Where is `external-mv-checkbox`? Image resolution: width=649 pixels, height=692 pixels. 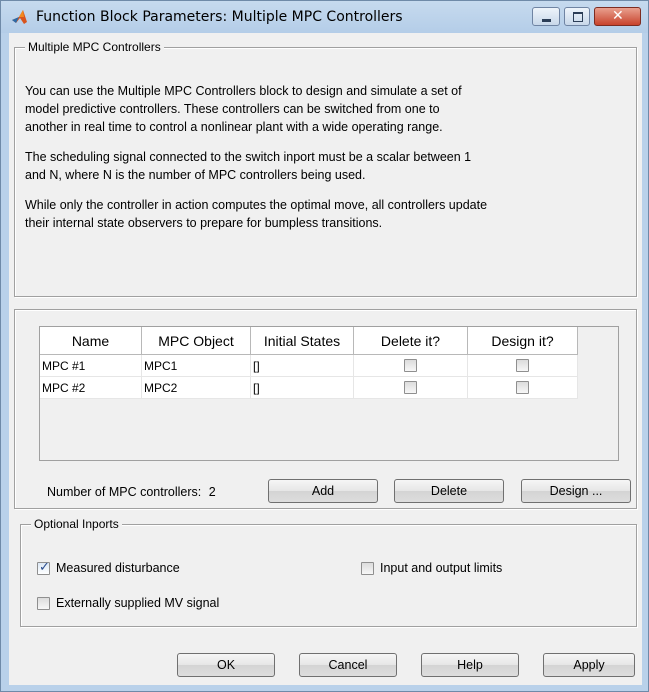
external-mv-checkbox is located at coordinates (43, 603).